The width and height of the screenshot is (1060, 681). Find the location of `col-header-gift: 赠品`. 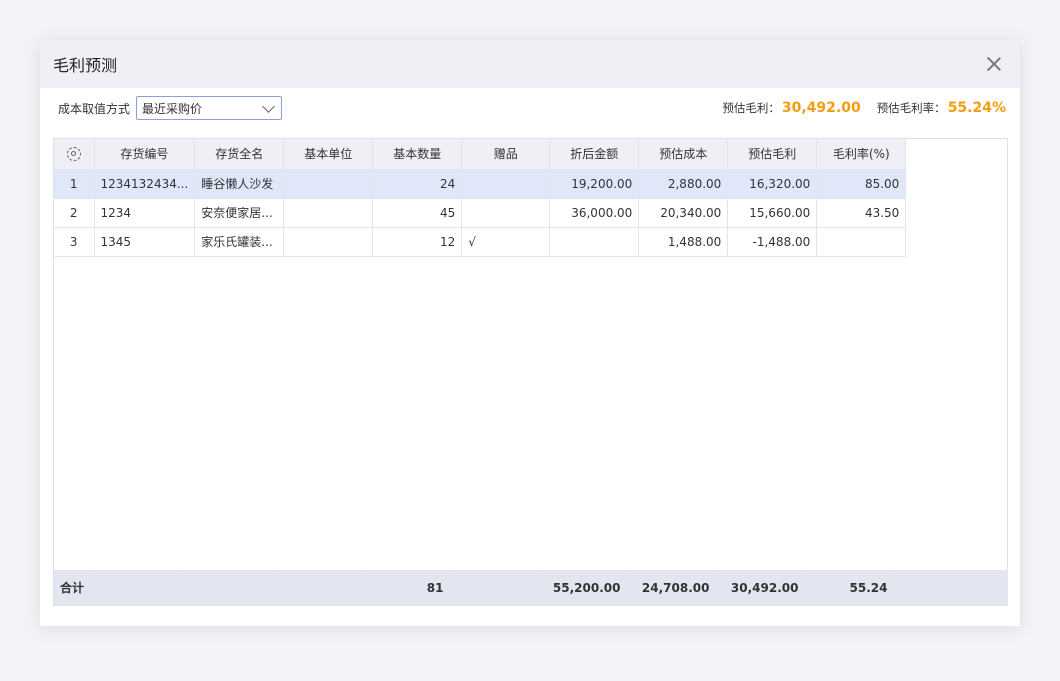

col-header-gift: 赠品 is located at coordinates (506, 154).